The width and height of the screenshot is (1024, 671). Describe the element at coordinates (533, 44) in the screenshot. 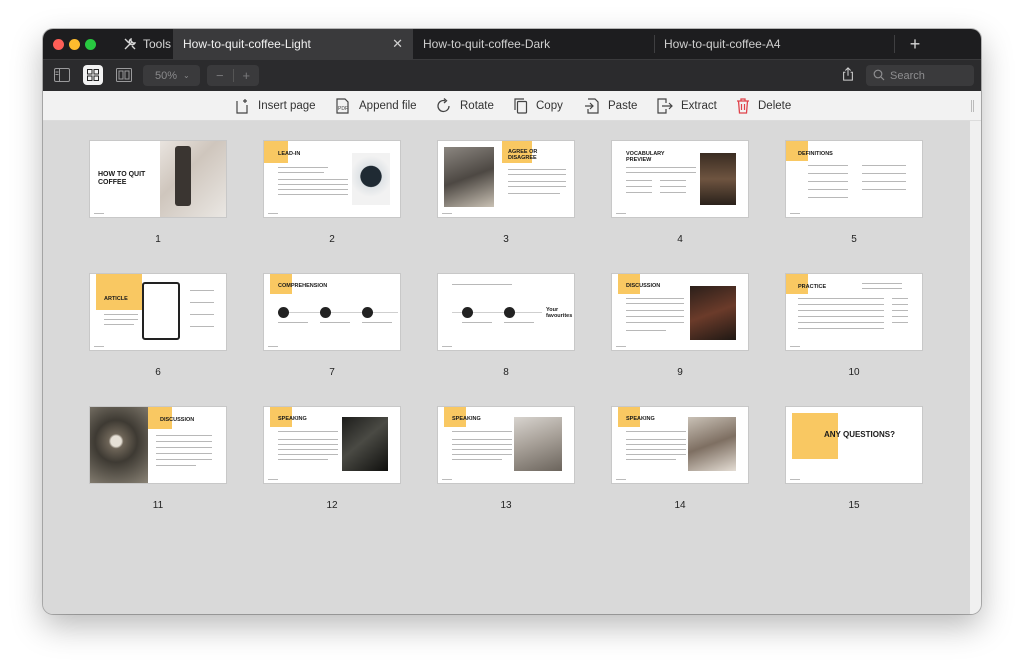

I see `tab-how-to-quit-coffee-dark: How-to-quit-coffee-Dark` at that location.